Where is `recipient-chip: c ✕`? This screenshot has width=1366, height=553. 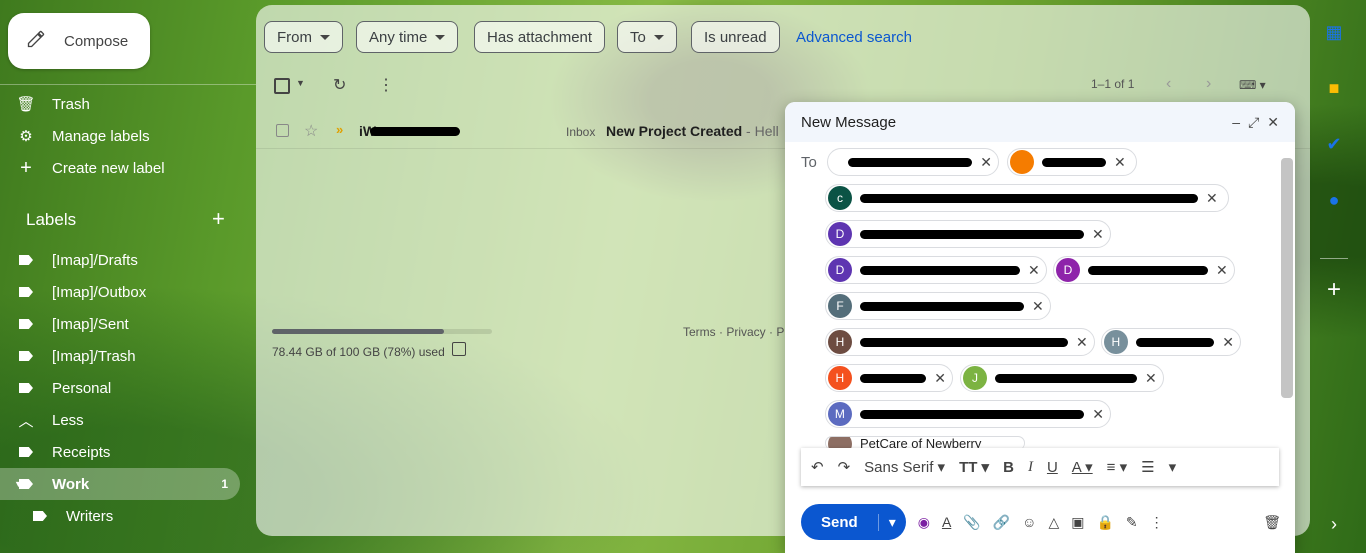
recipient-chip: c ✕ is located at coordinates (1027, 198).